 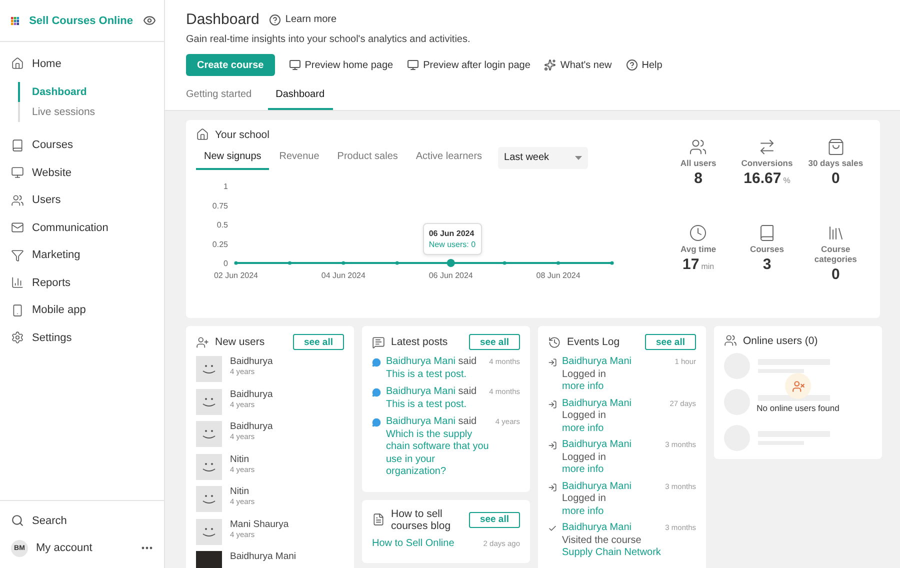 I want to click on blog-link: How to Sell Online, so click(x=425, y=544).